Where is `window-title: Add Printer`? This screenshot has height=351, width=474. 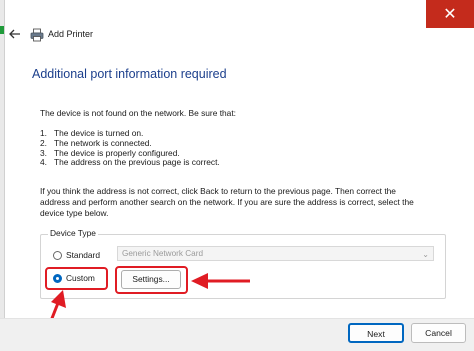 window-title: Add Printer is located at coordinates (71, 34).